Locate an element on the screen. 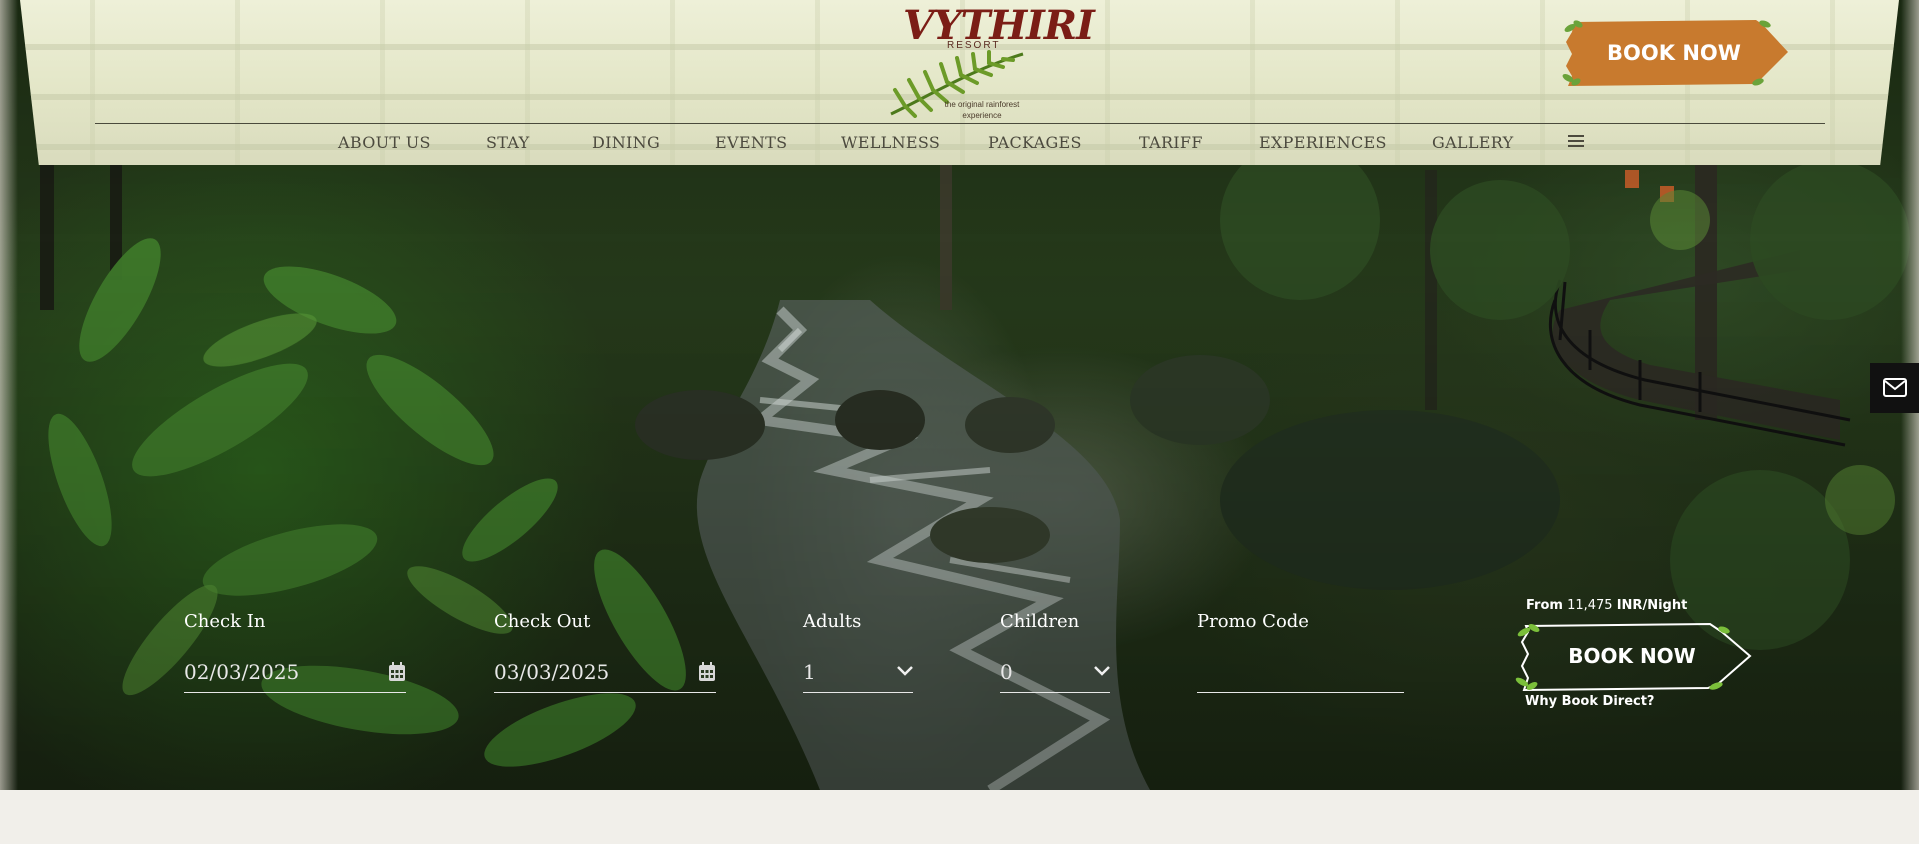 This screenshot has height=844, width=1919. price-from-note: From 11,475 INR/Night is located at coordinates (1606, 605).